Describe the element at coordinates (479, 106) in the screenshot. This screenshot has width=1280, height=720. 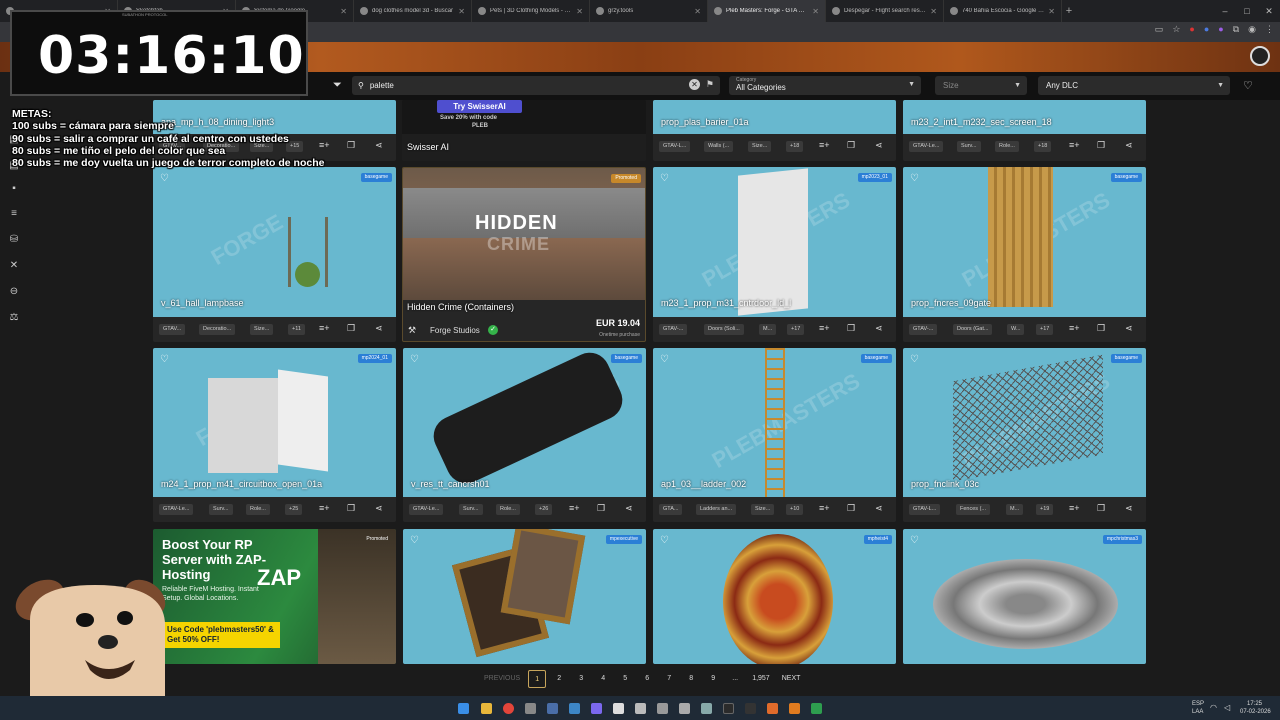
I see `swisser-button: Try SwisserAI` at that location.